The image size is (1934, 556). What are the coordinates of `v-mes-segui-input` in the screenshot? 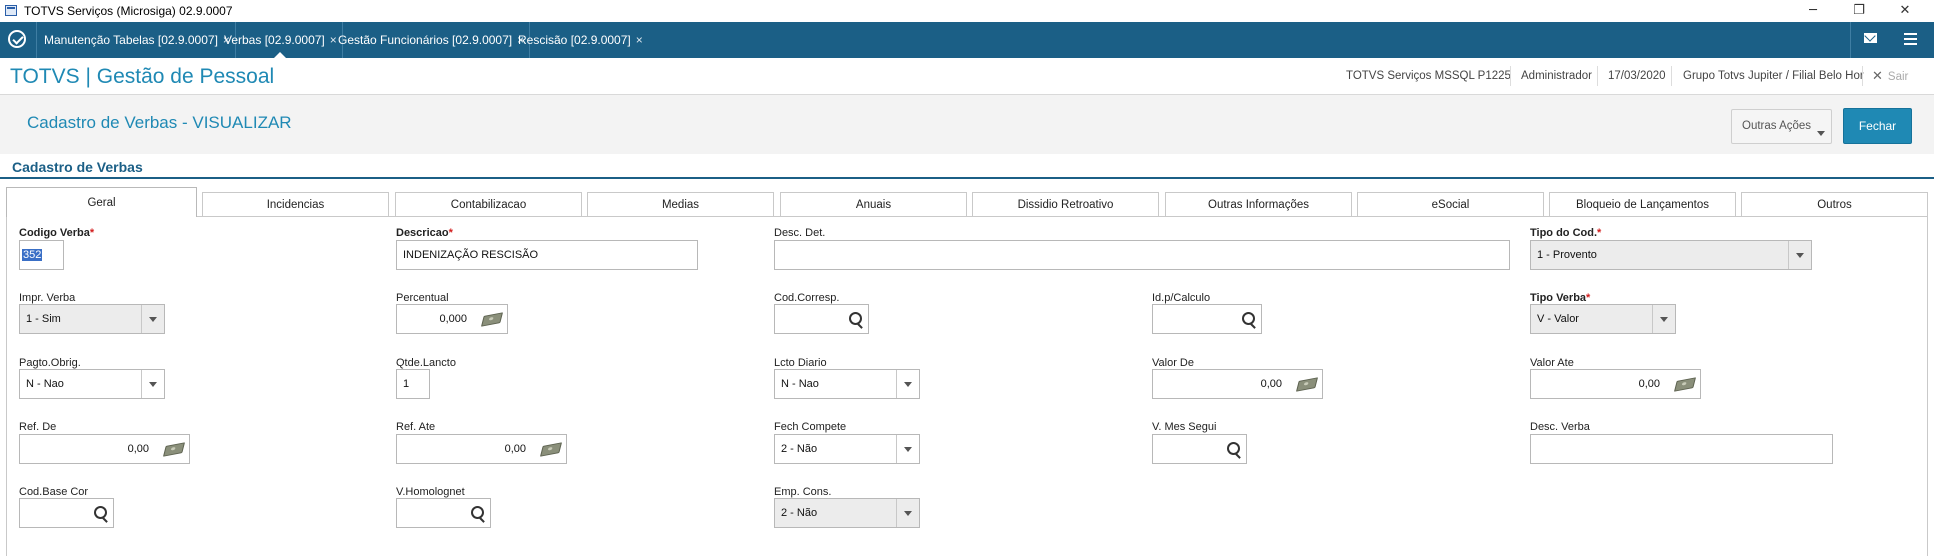 It's located at (1199, 449).